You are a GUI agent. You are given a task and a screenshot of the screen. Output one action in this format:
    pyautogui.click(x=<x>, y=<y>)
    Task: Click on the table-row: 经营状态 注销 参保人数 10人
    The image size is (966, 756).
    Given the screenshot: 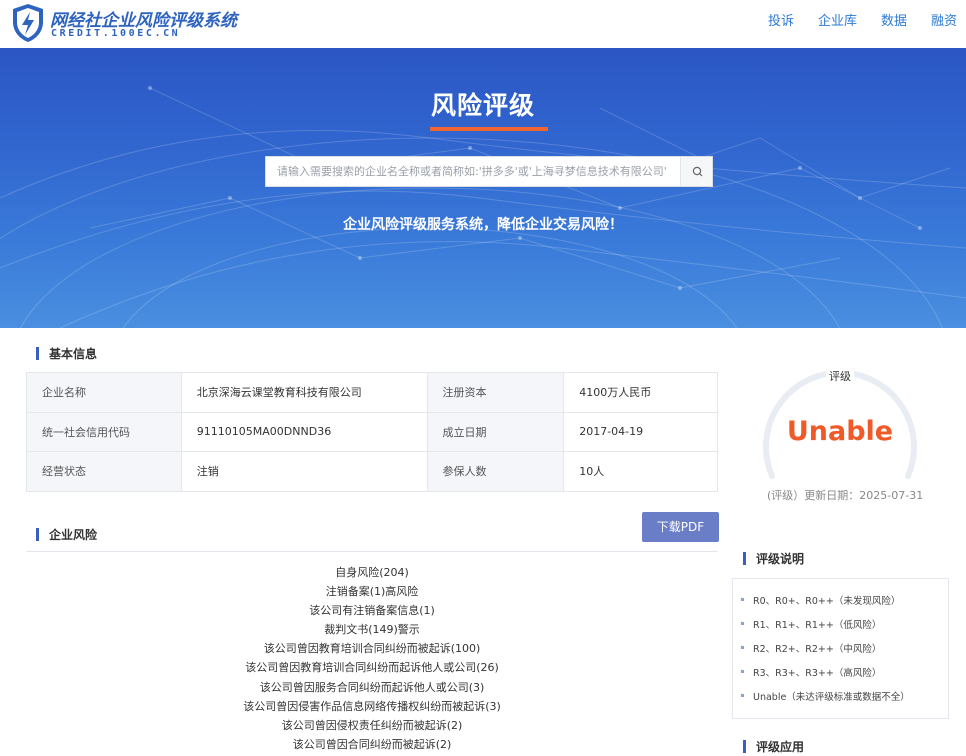 What is the action you would take?
    pyautogui.click(x=372, y=471)
    